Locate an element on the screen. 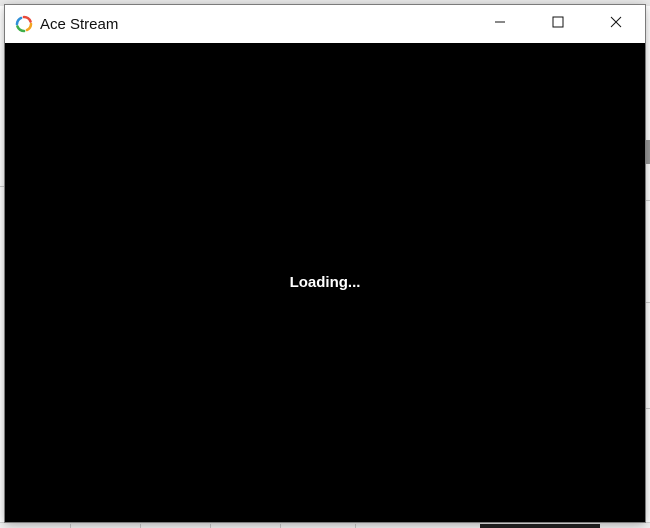 This screenshot has width=650, height=528. maximize-icon is located at coordinates (558, 24).